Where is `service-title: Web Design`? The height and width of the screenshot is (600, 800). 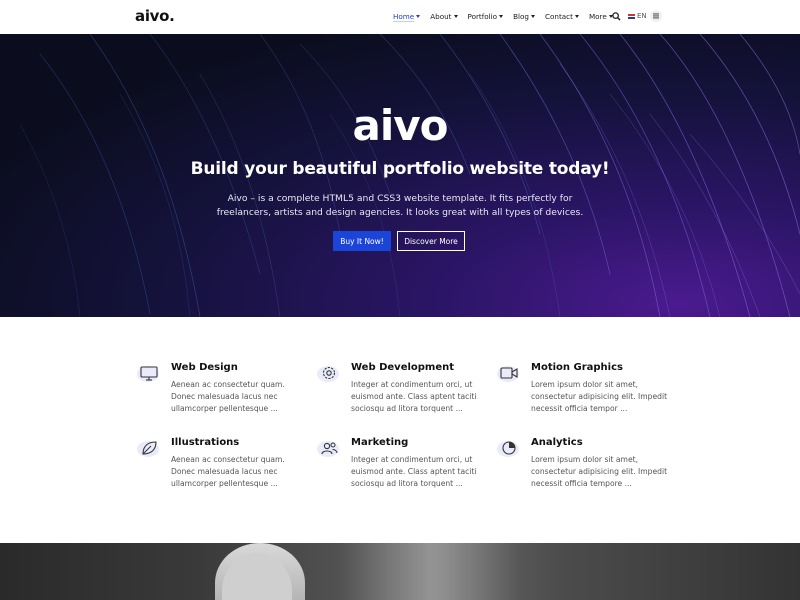
service-title: Web Design is located at coordinates (204, 367).